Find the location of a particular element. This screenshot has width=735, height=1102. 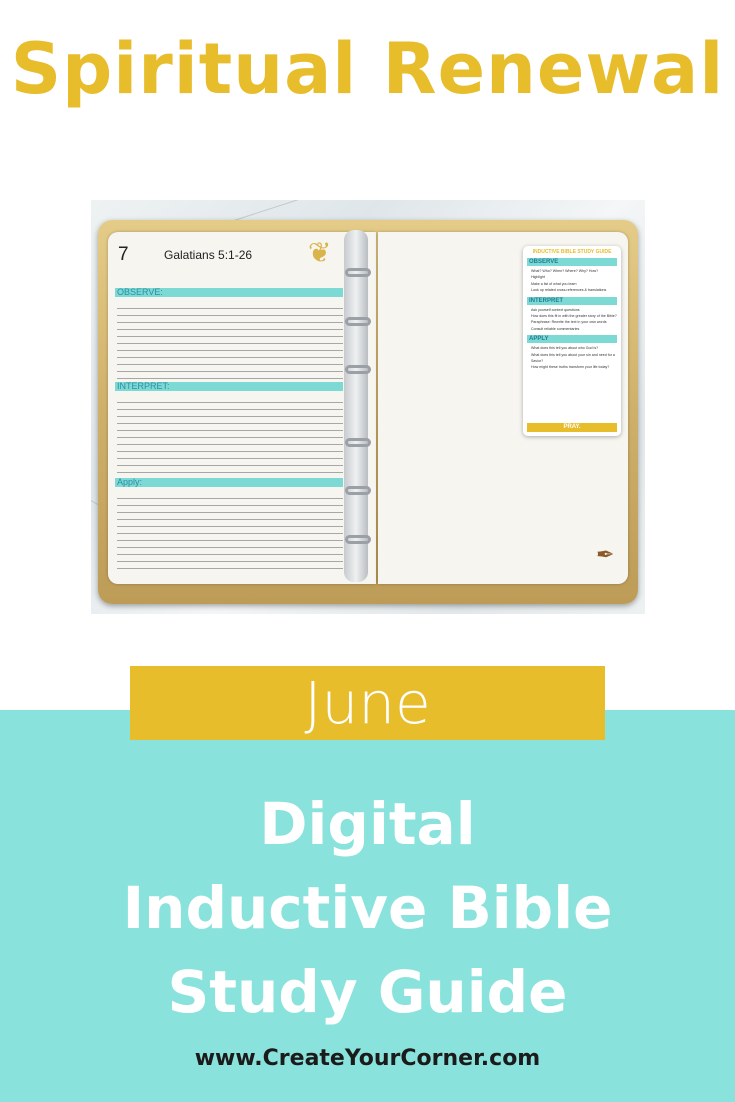

apply-lines is located at coordinates (230, 530).